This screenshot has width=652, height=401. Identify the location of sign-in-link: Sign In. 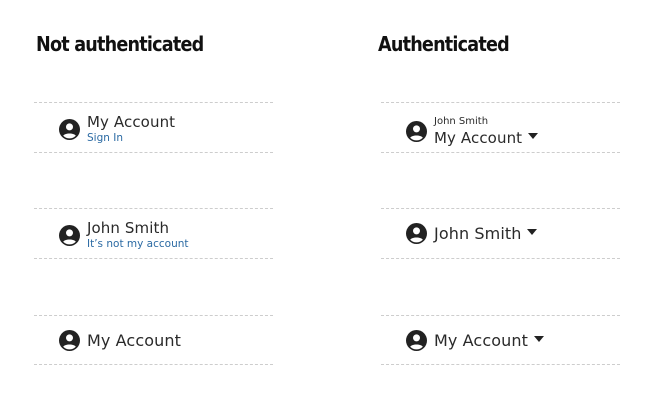
(131, 138).